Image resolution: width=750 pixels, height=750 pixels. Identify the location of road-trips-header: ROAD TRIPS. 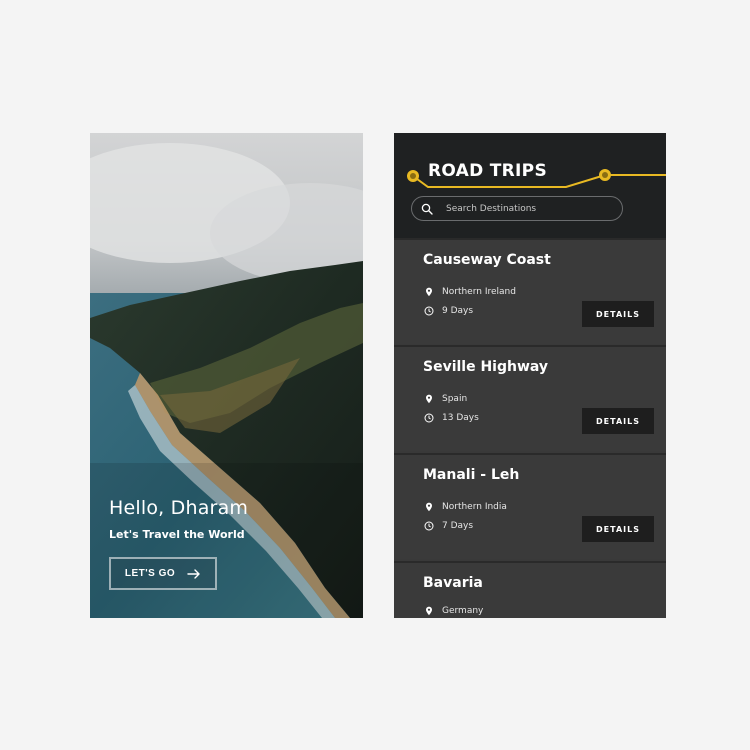
(530, 185).